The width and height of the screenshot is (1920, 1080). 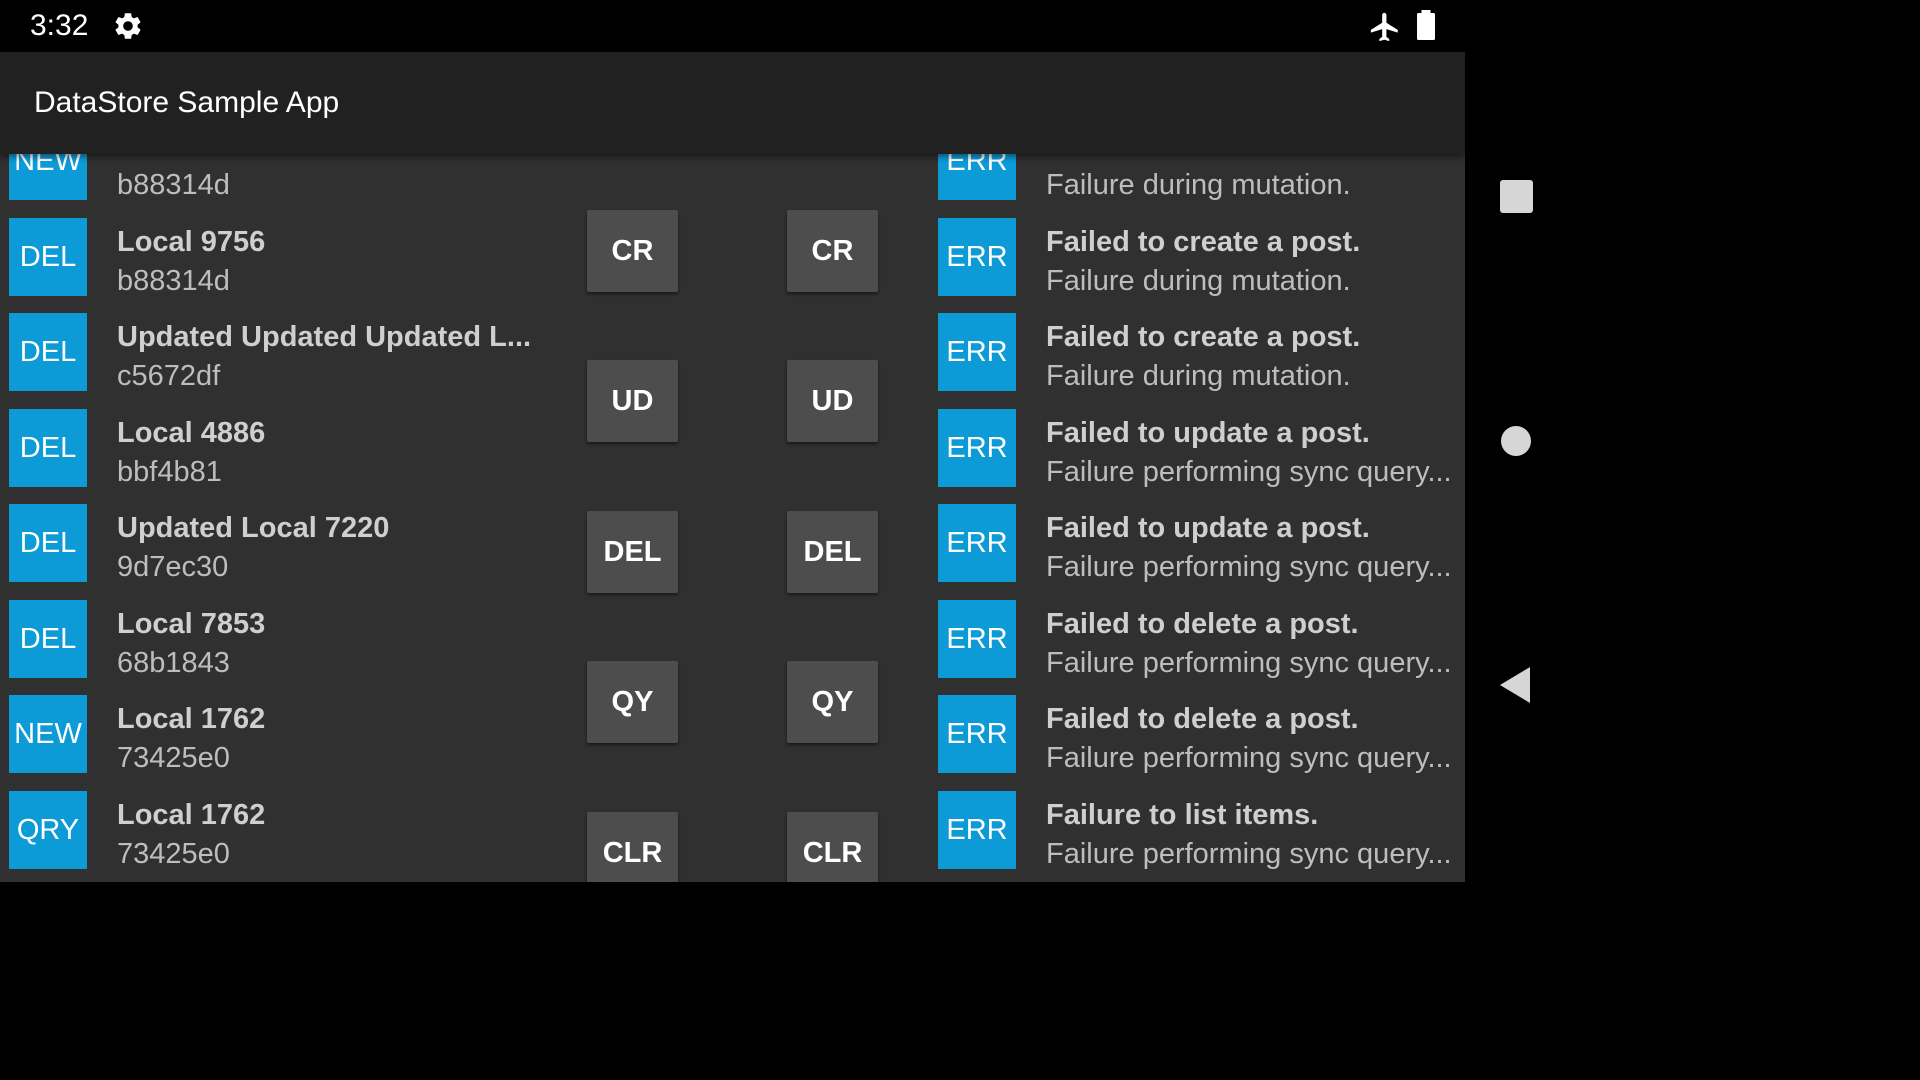 I want to click on status-badge: QRY, so click(x=48, y=829).